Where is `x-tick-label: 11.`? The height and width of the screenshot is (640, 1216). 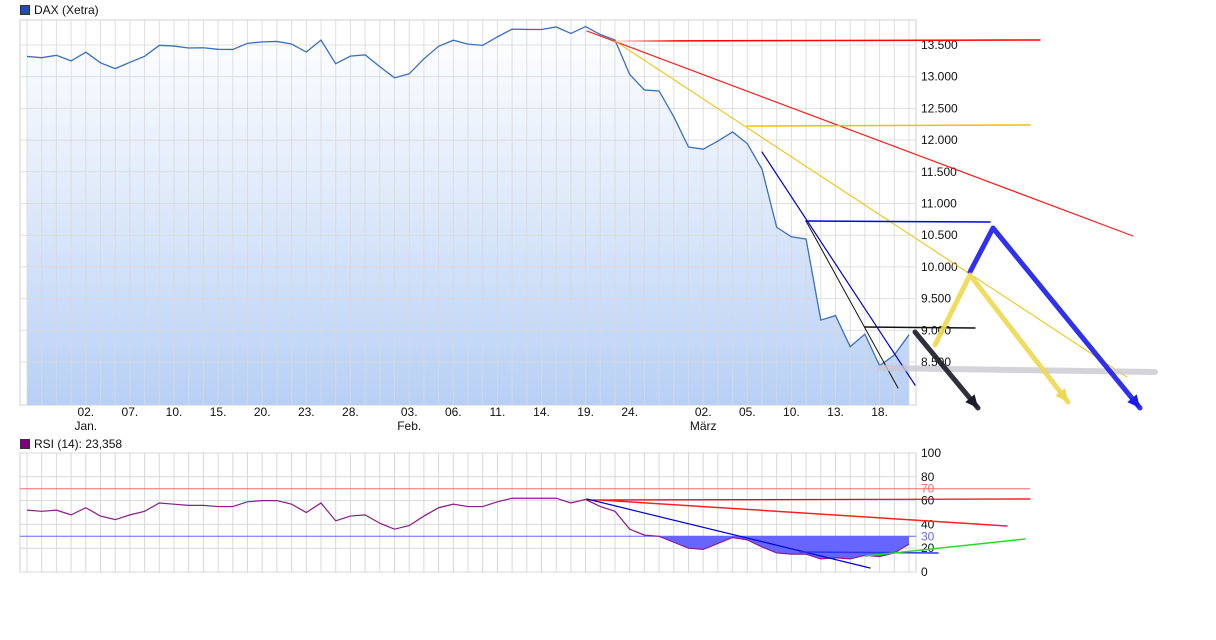
x-tick-label: 11. is located at coordinates (498, 412).